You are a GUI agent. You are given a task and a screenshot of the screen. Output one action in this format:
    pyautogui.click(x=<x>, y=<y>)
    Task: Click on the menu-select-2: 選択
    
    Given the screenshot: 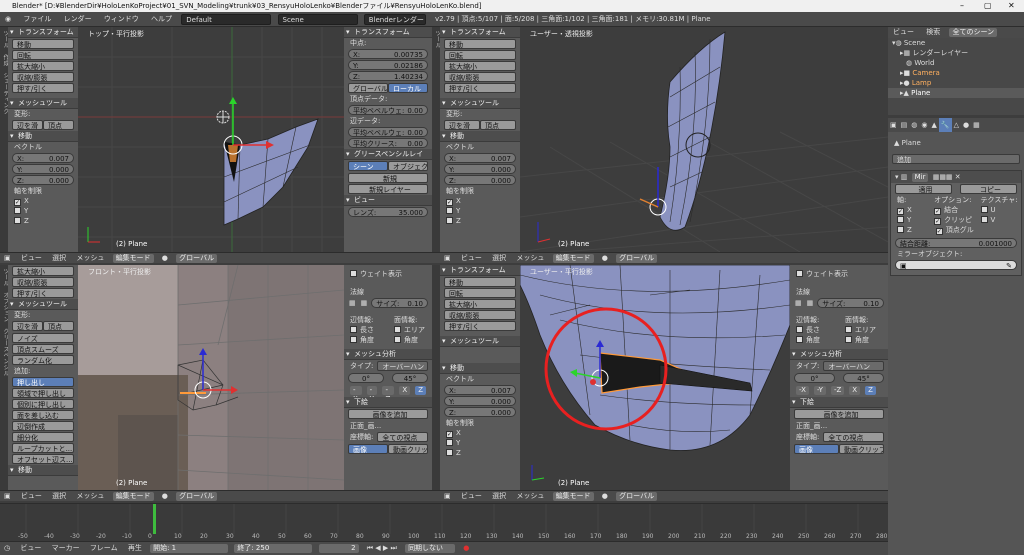 What is the action you would take?
    pyautogui.click(x=499, y=258)
    